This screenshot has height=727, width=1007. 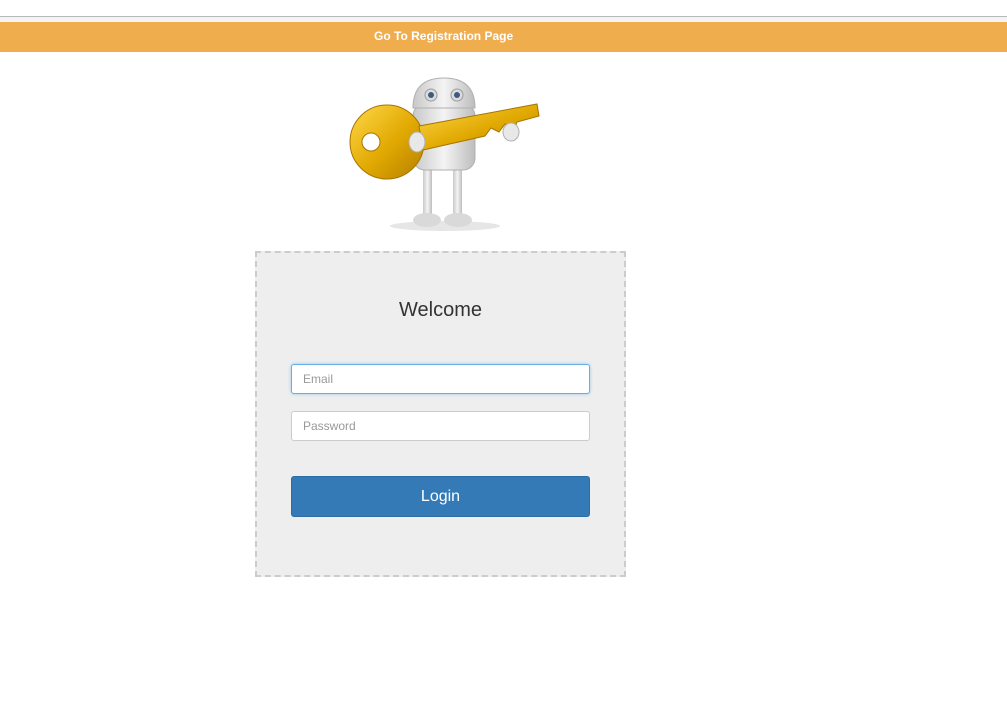 What do you see at coordinates (443, 36) in the screenshot?
I see `registration-link: Go To Registration Page` at bounding box center [443, 36].